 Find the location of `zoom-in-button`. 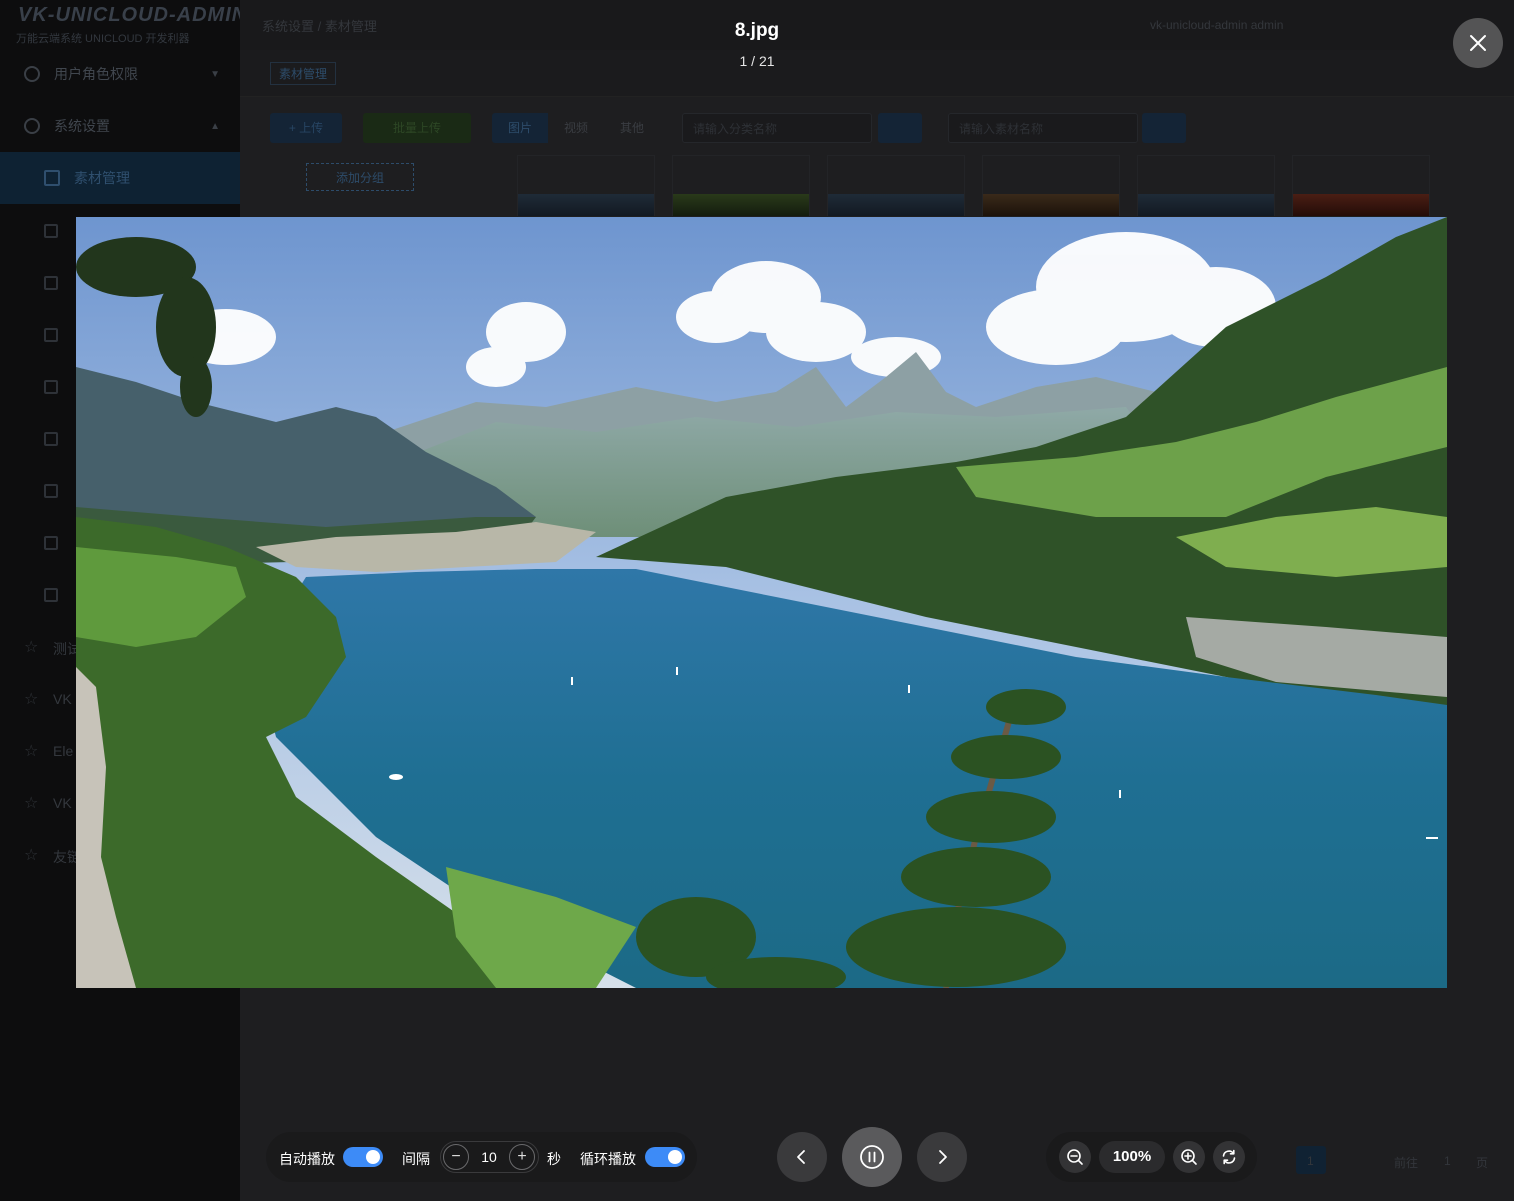

zoom-in-button is located at coordinates (1189, 1157).